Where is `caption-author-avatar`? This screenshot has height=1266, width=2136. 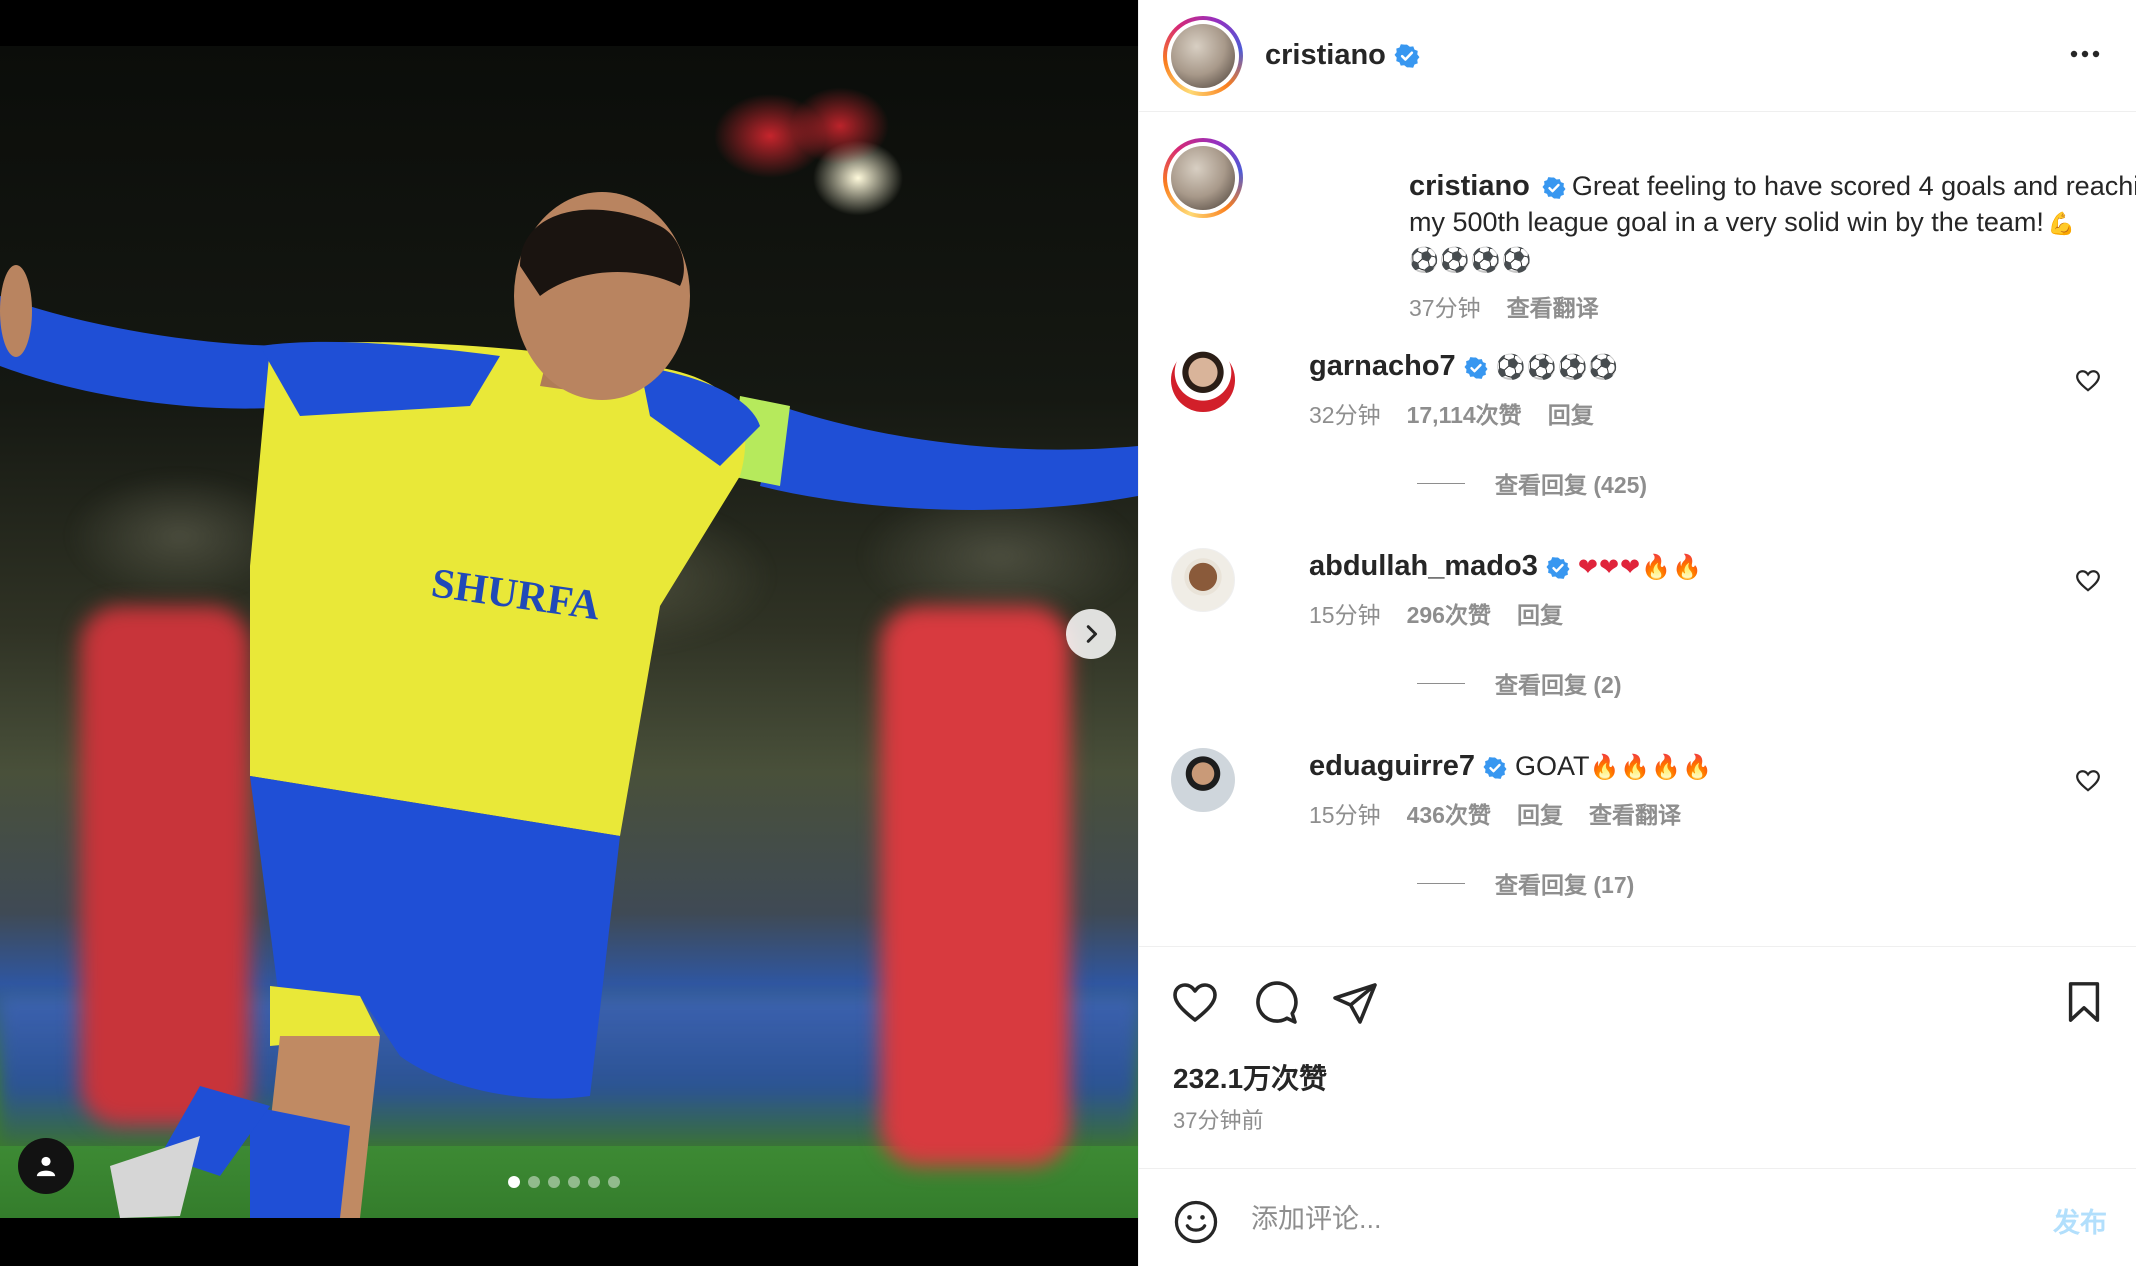
caption-author-avatar is located at coordinates (1203, 178).